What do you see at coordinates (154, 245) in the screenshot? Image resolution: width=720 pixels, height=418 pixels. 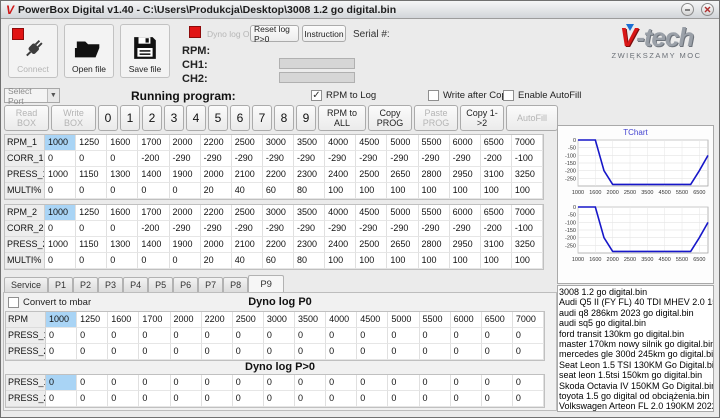 I see `table-cell: 1400` at bounding box center [154, 245].